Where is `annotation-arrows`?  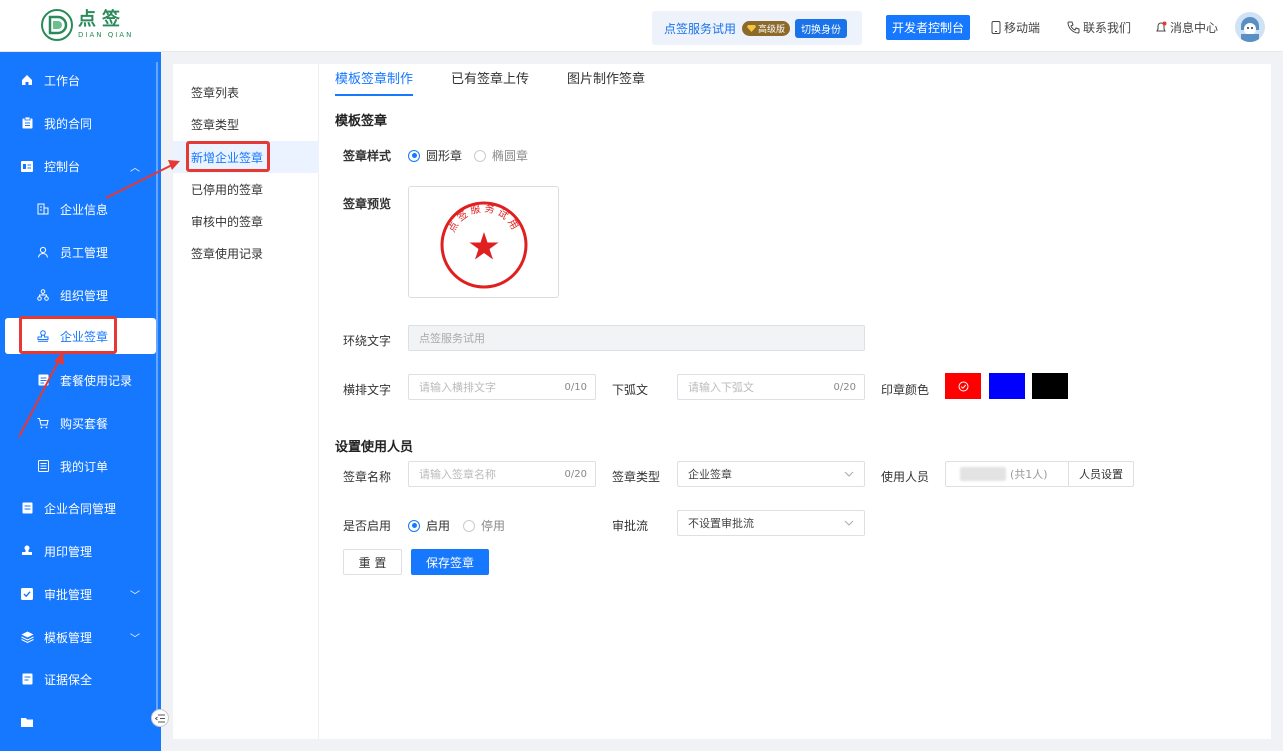
annotation-arrows is located at coordinates (99, 299).